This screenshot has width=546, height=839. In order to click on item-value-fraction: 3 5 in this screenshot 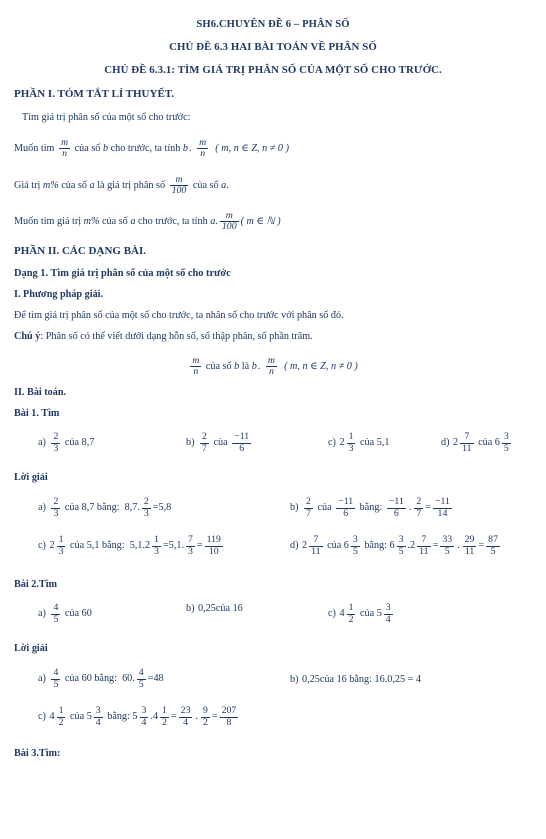, I will do `click(506, 442)`.